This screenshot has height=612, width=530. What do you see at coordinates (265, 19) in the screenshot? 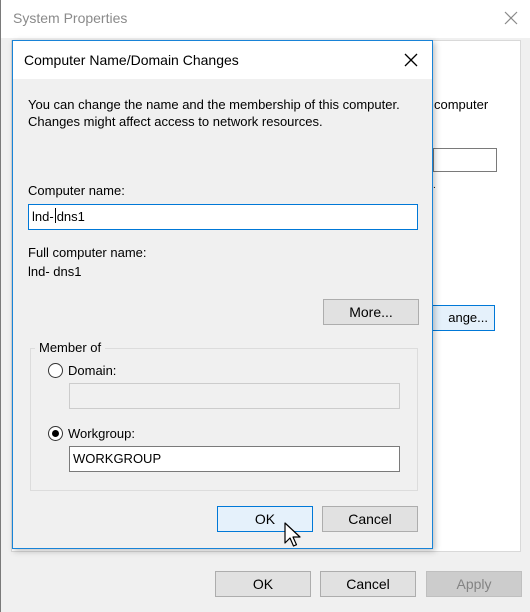
I see `system-properties-titlebar: System Properties` at bounding box center [265, 19].